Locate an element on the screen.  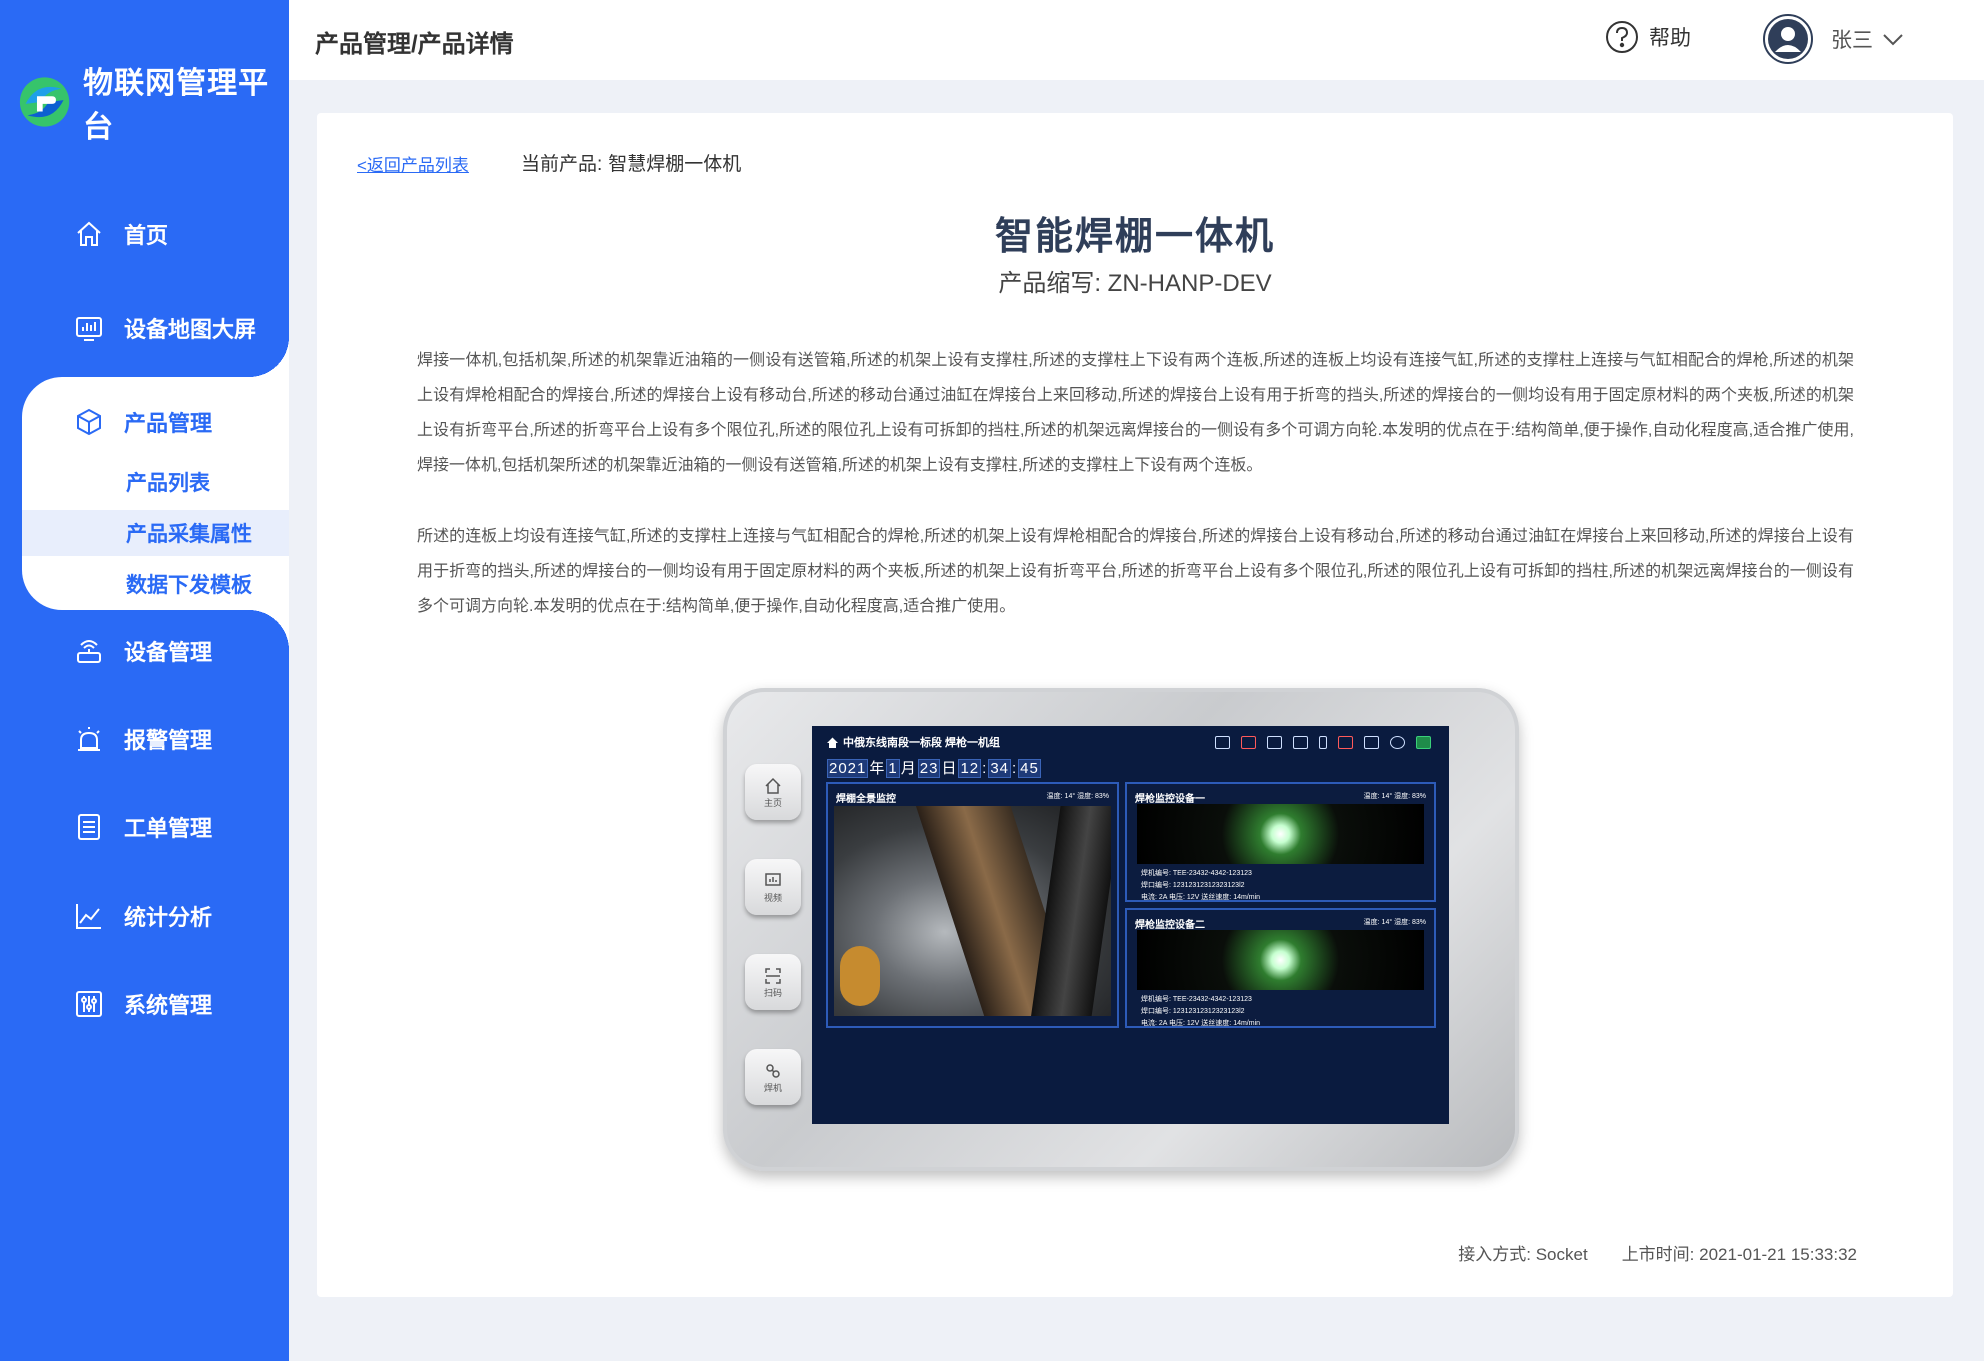
nav-item-label: 设备地图大屏 is located at coordinates (190, 329).